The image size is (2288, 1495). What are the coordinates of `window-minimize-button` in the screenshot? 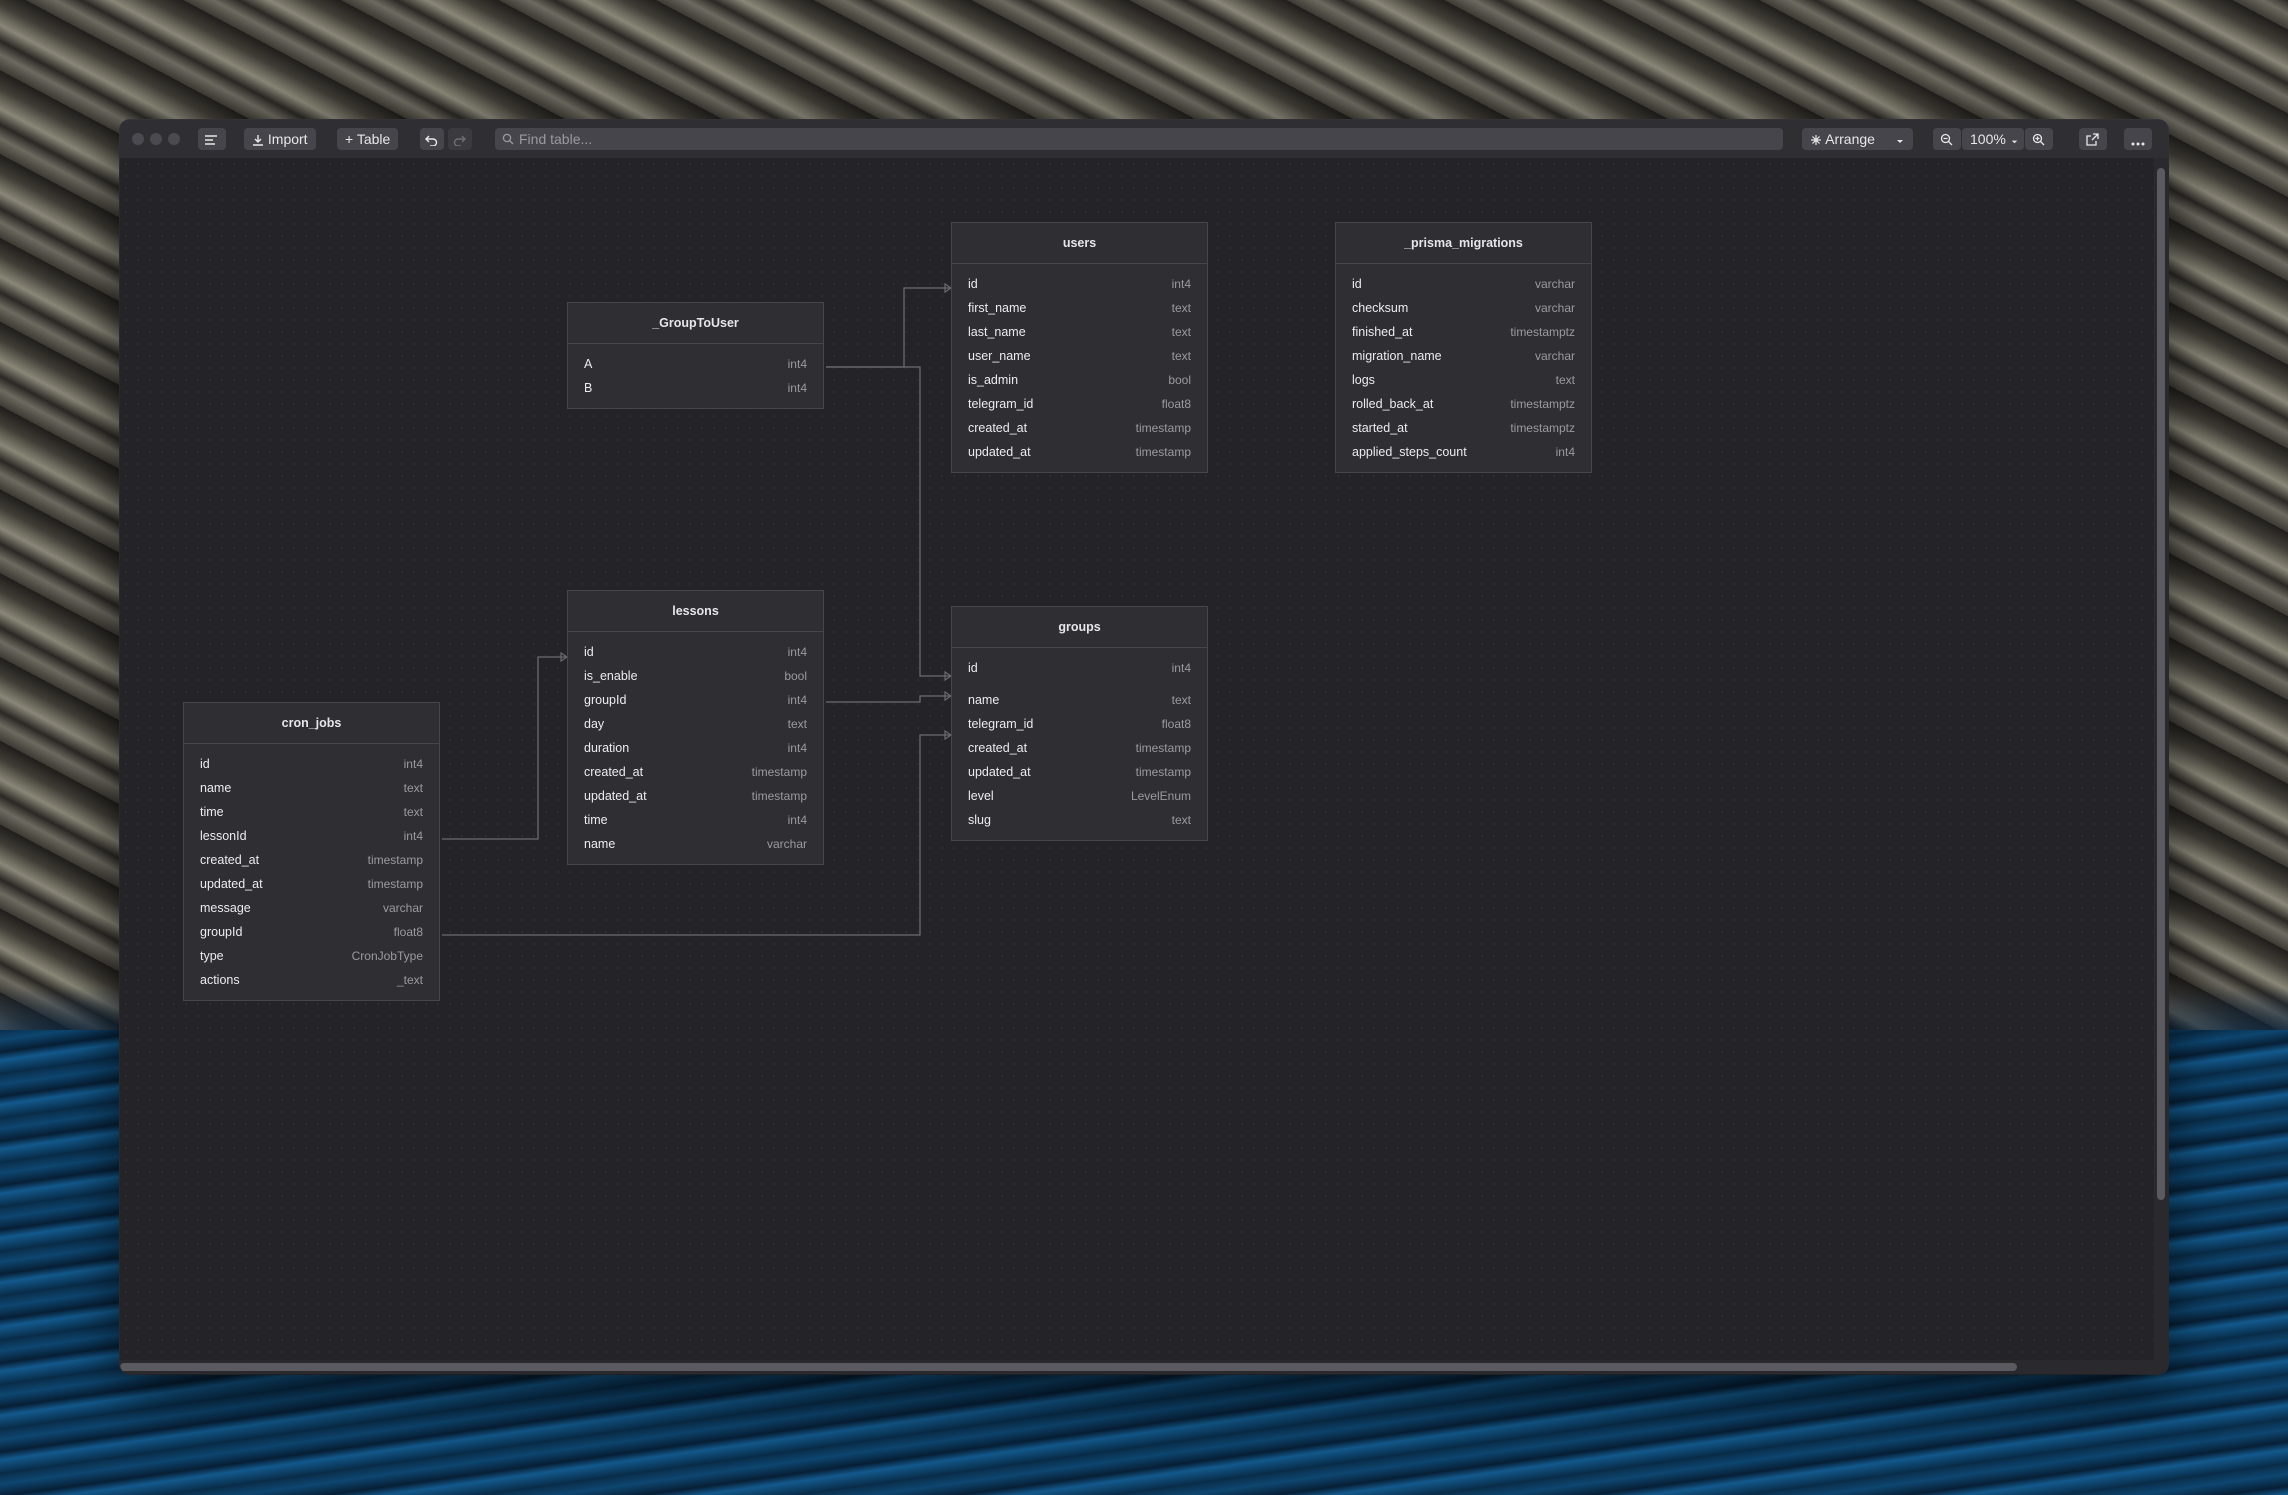 It's located at (156, 139).